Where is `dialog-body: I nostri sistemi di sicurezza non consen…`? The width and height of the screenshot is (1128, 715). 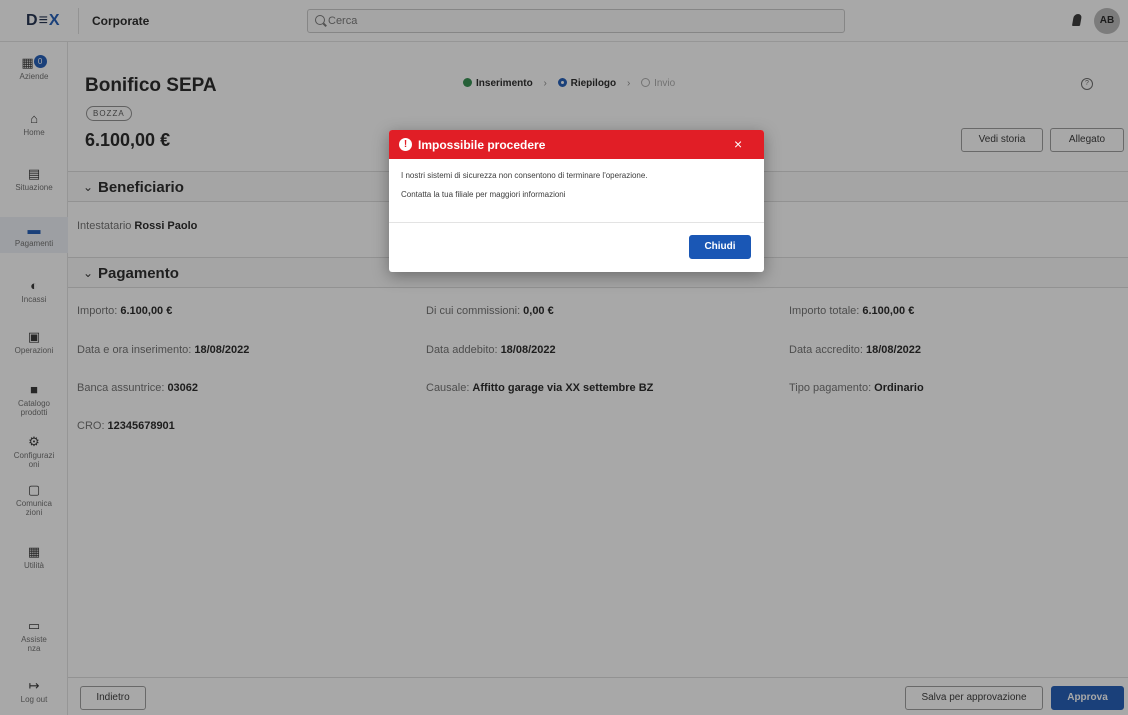
dialog-body: I nostri sistemi di sicurezza non consen… is located at coordinates (576, 191).